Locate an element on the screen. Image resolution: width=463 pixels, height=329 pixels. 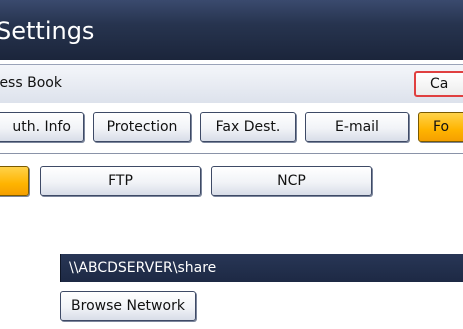
address-book-bar: ress Book Ca is located at coordinates (231, 84).